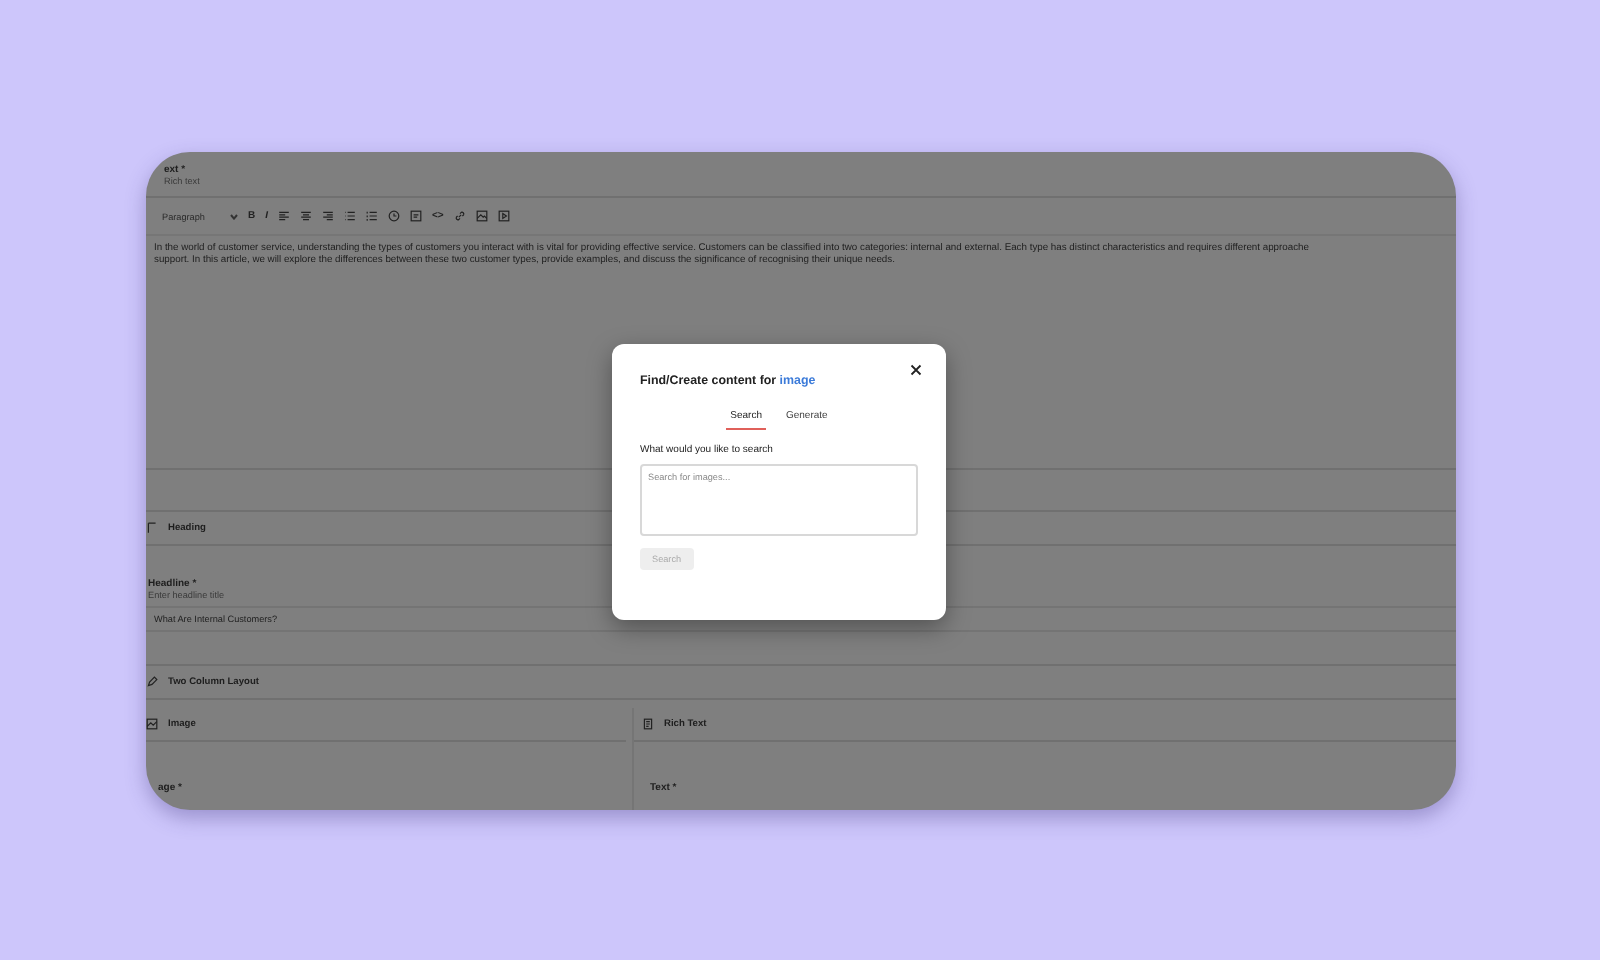 Image resolution: width=1600 pixels, height=960 pixels. I want to click on link-icon, so click(459, 216).